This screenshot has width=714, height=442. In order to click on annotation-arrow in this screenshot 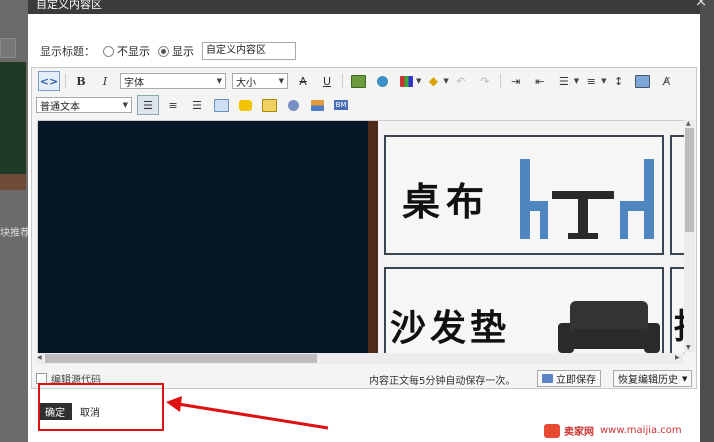, I will do `click(247, 413)`.